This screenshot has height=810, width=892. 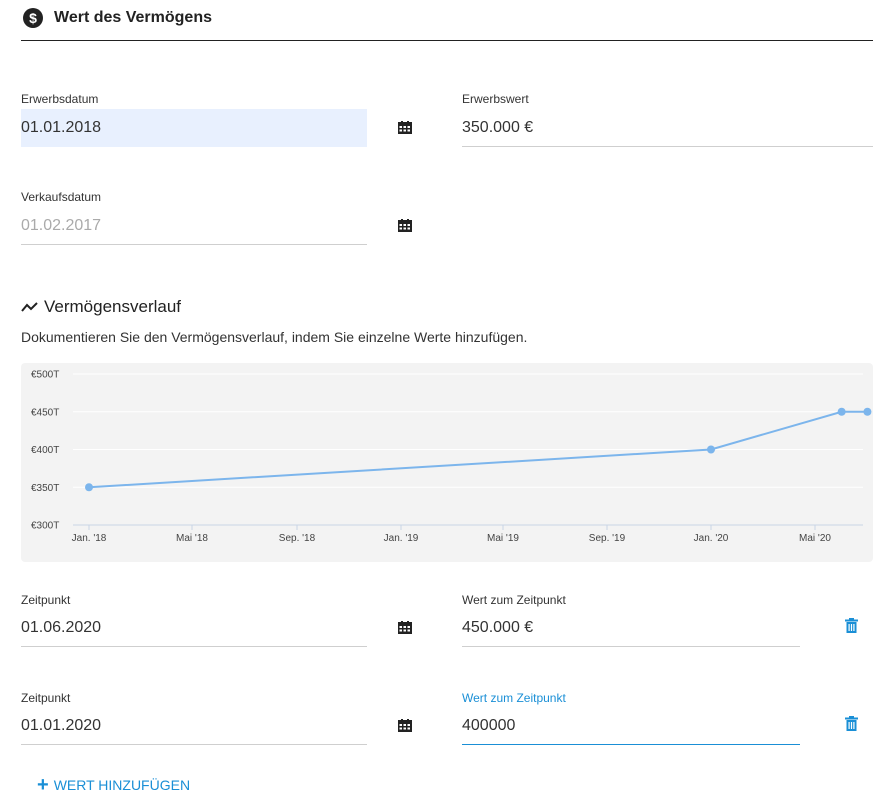 What do you see at coordinates (29, 307) in the screenshot?
I see `trend-icon` at bounding box center [29, 307].